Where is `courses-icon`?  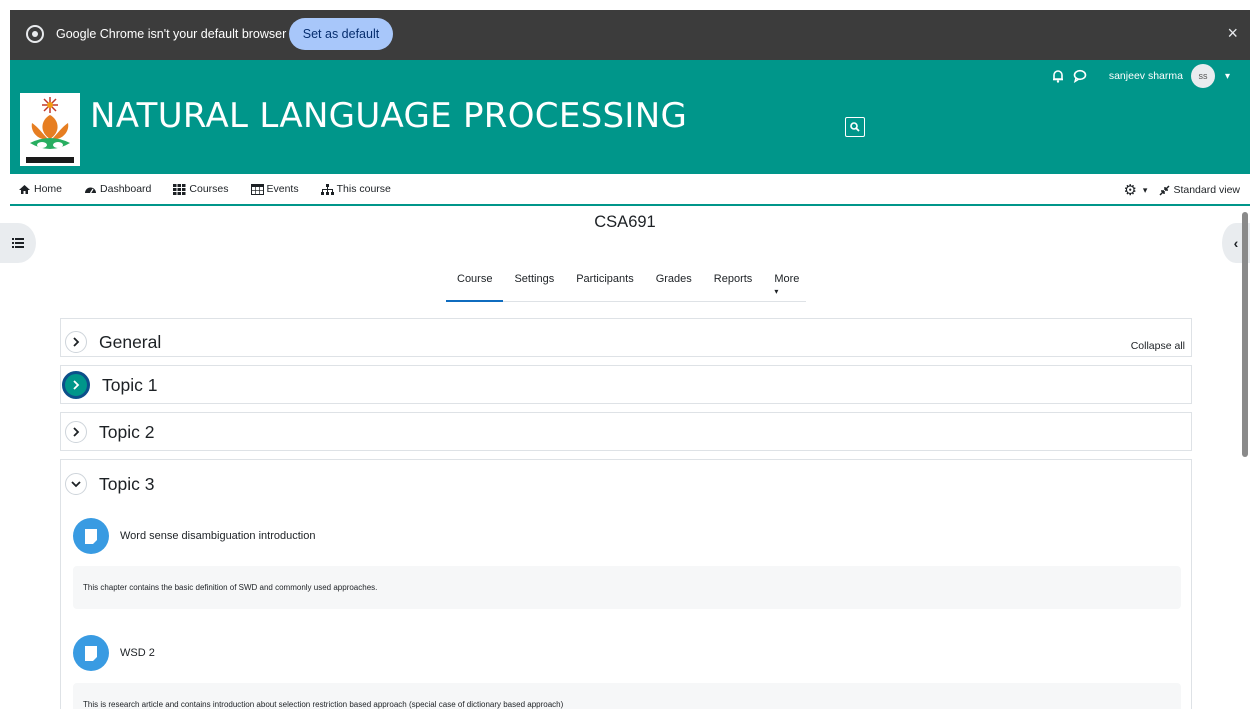 courses-icon is located at coordinates (179, 189).